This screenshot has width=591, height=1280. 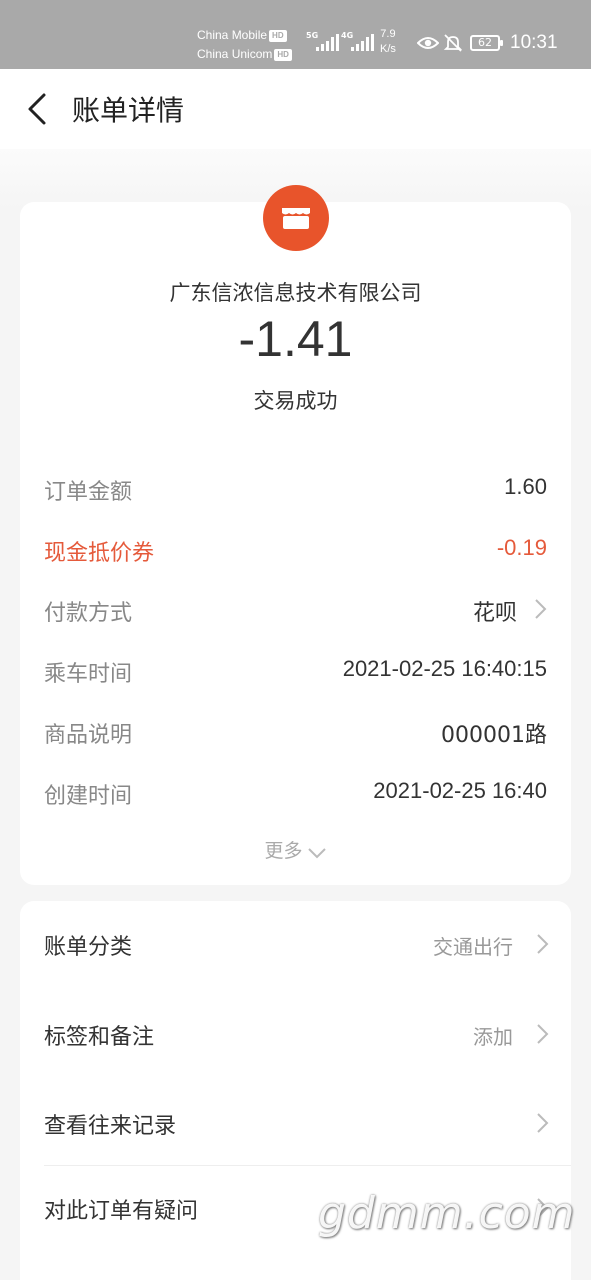 What do you see at coordinates (473, 947) in the screenshot?
I see `item-value: 交通出行` at bounding box center [473, 947].